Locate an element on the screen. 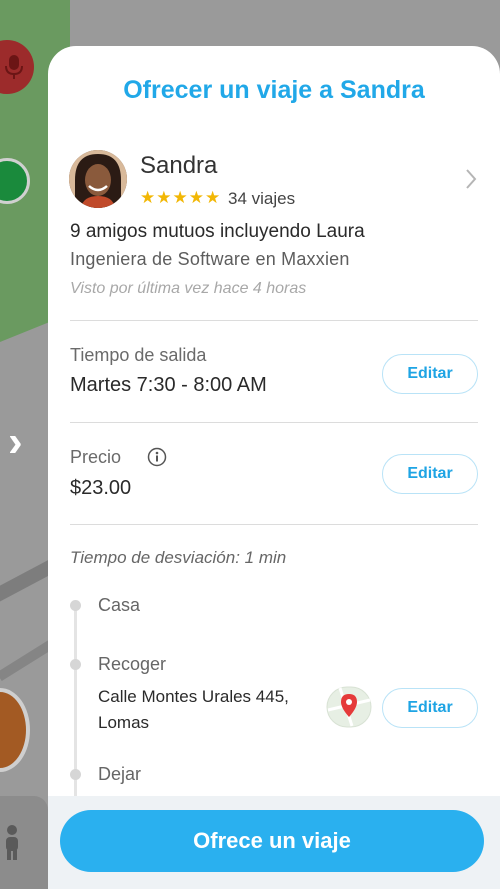 This screenshot has height=889, width=500. map-pin-icon is located at coordinates (349, 707).